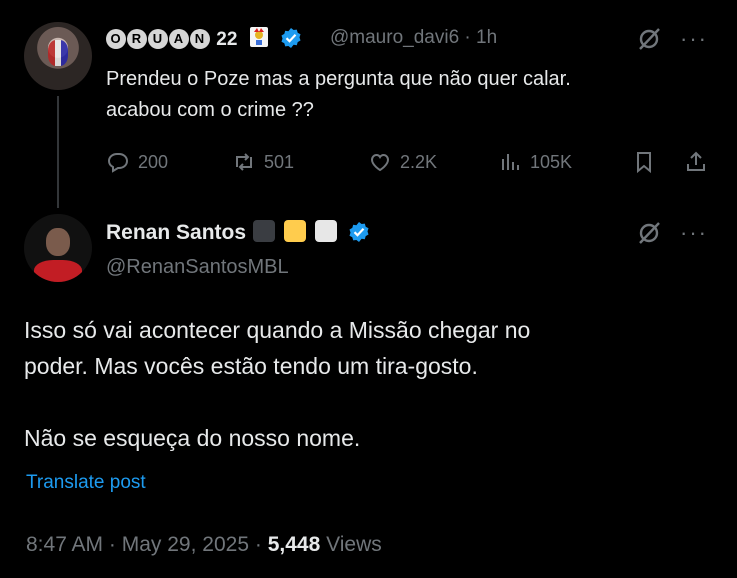 The height and width of the screenshot is (578, 737). What do you see at coordinates (354, 544) in the screenshot?
I see `views-label: Views` at bounding box center [354, 544].